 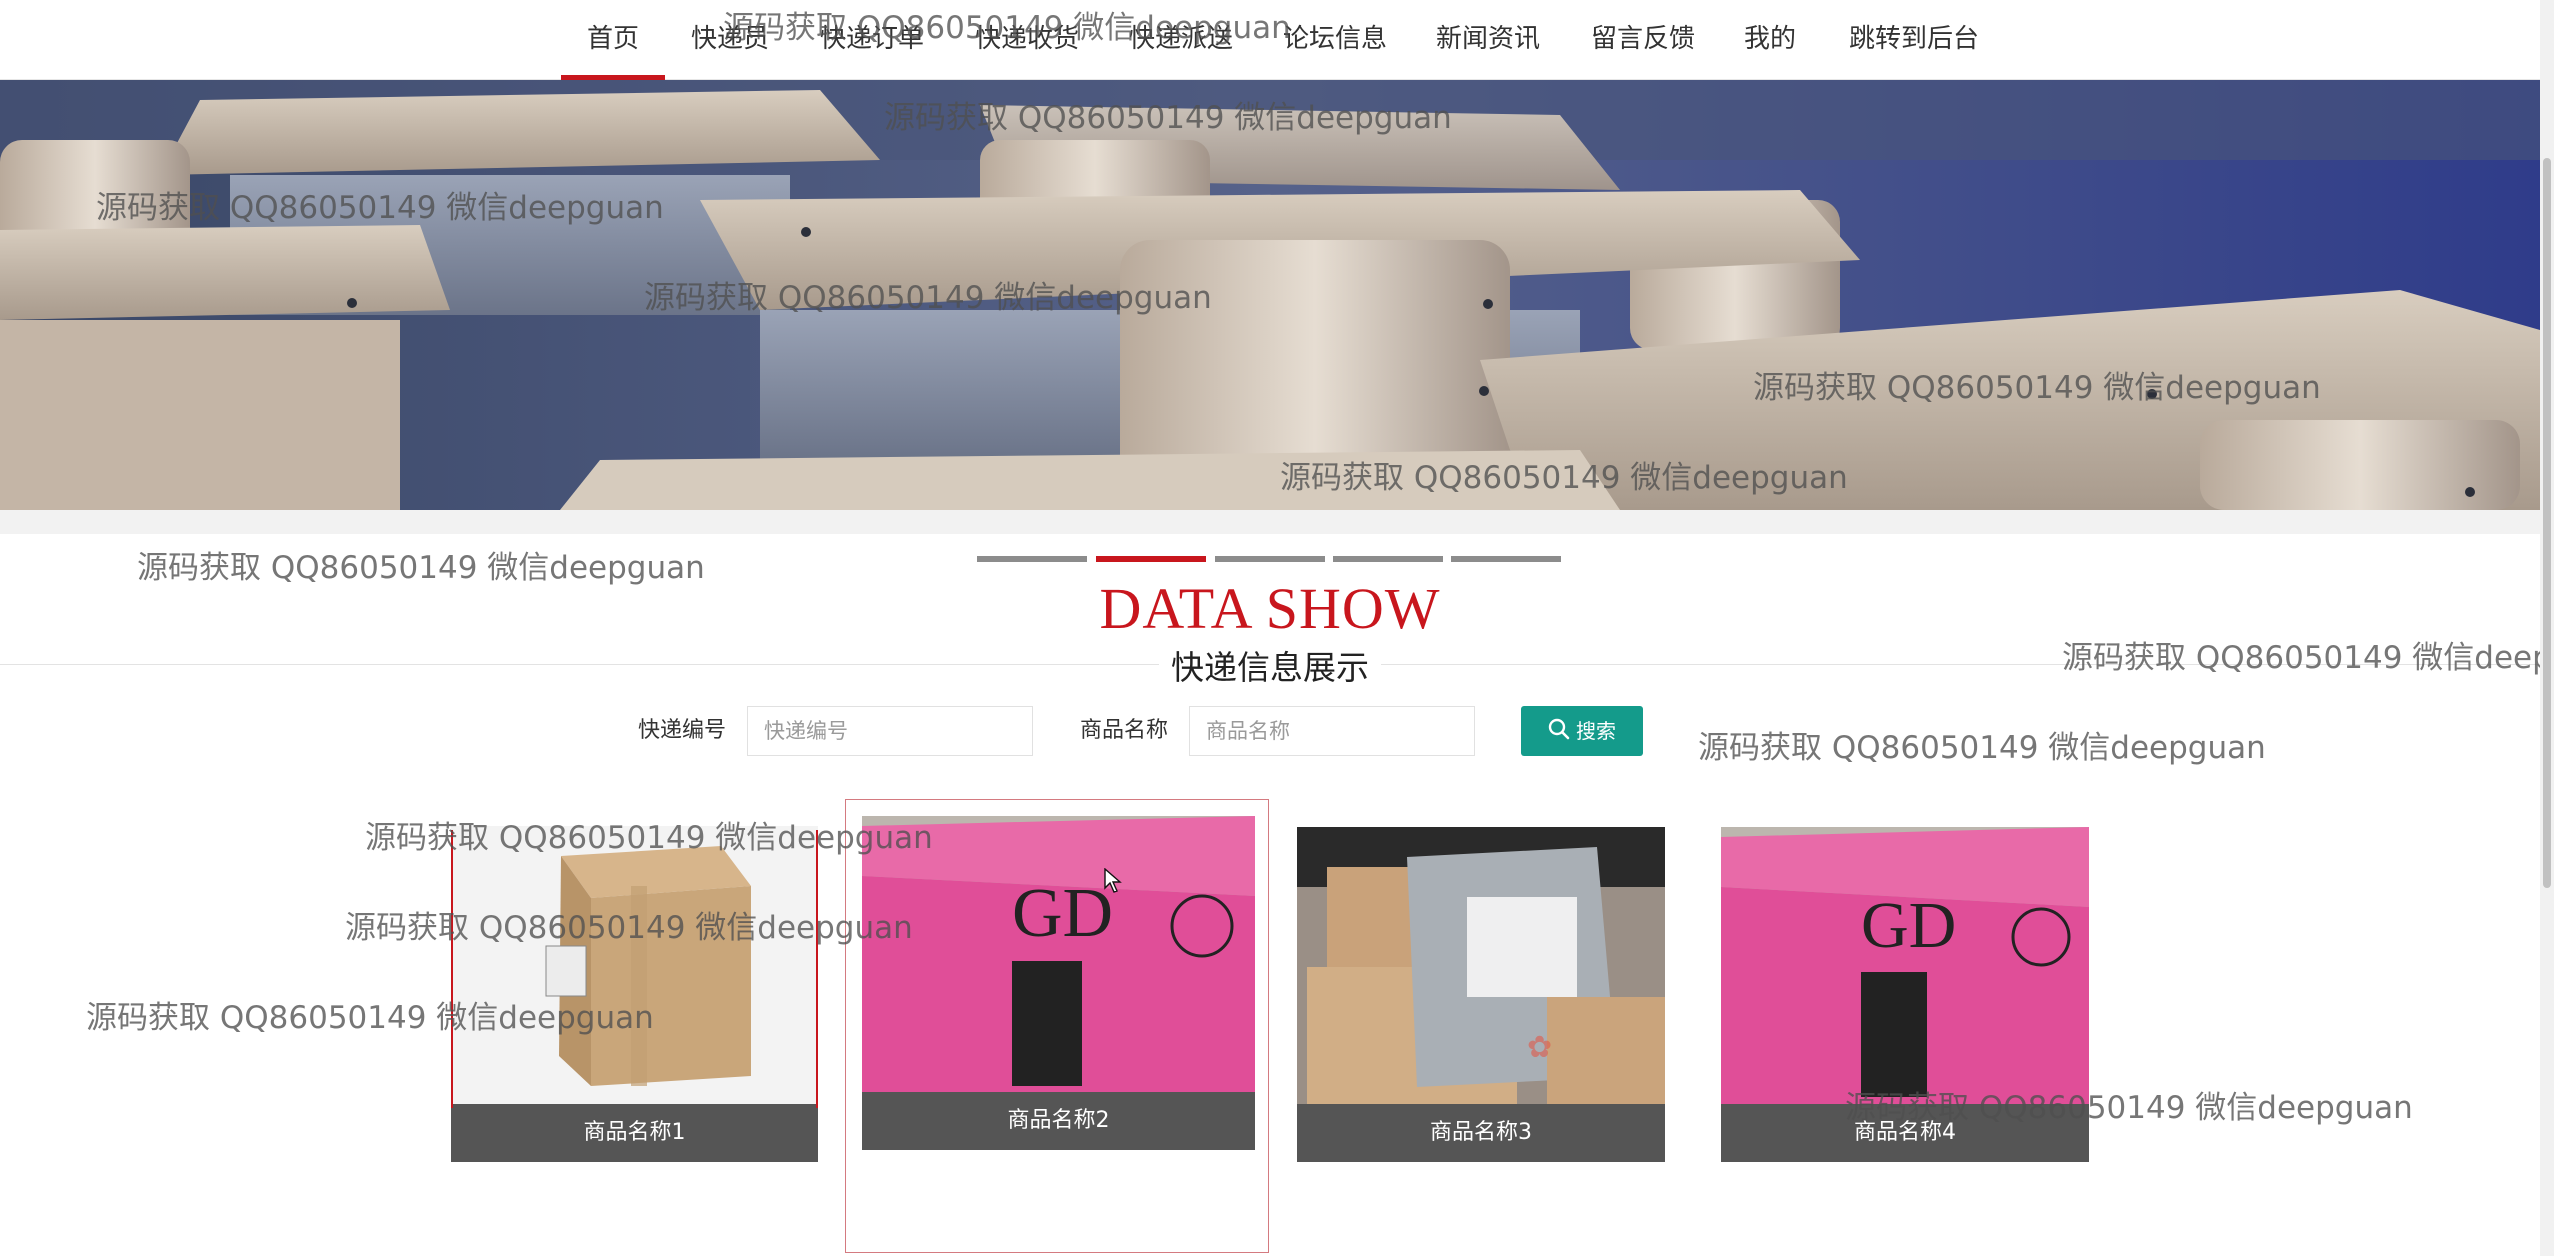 I want to click on product-name-input, so click(x=1332, y=731).